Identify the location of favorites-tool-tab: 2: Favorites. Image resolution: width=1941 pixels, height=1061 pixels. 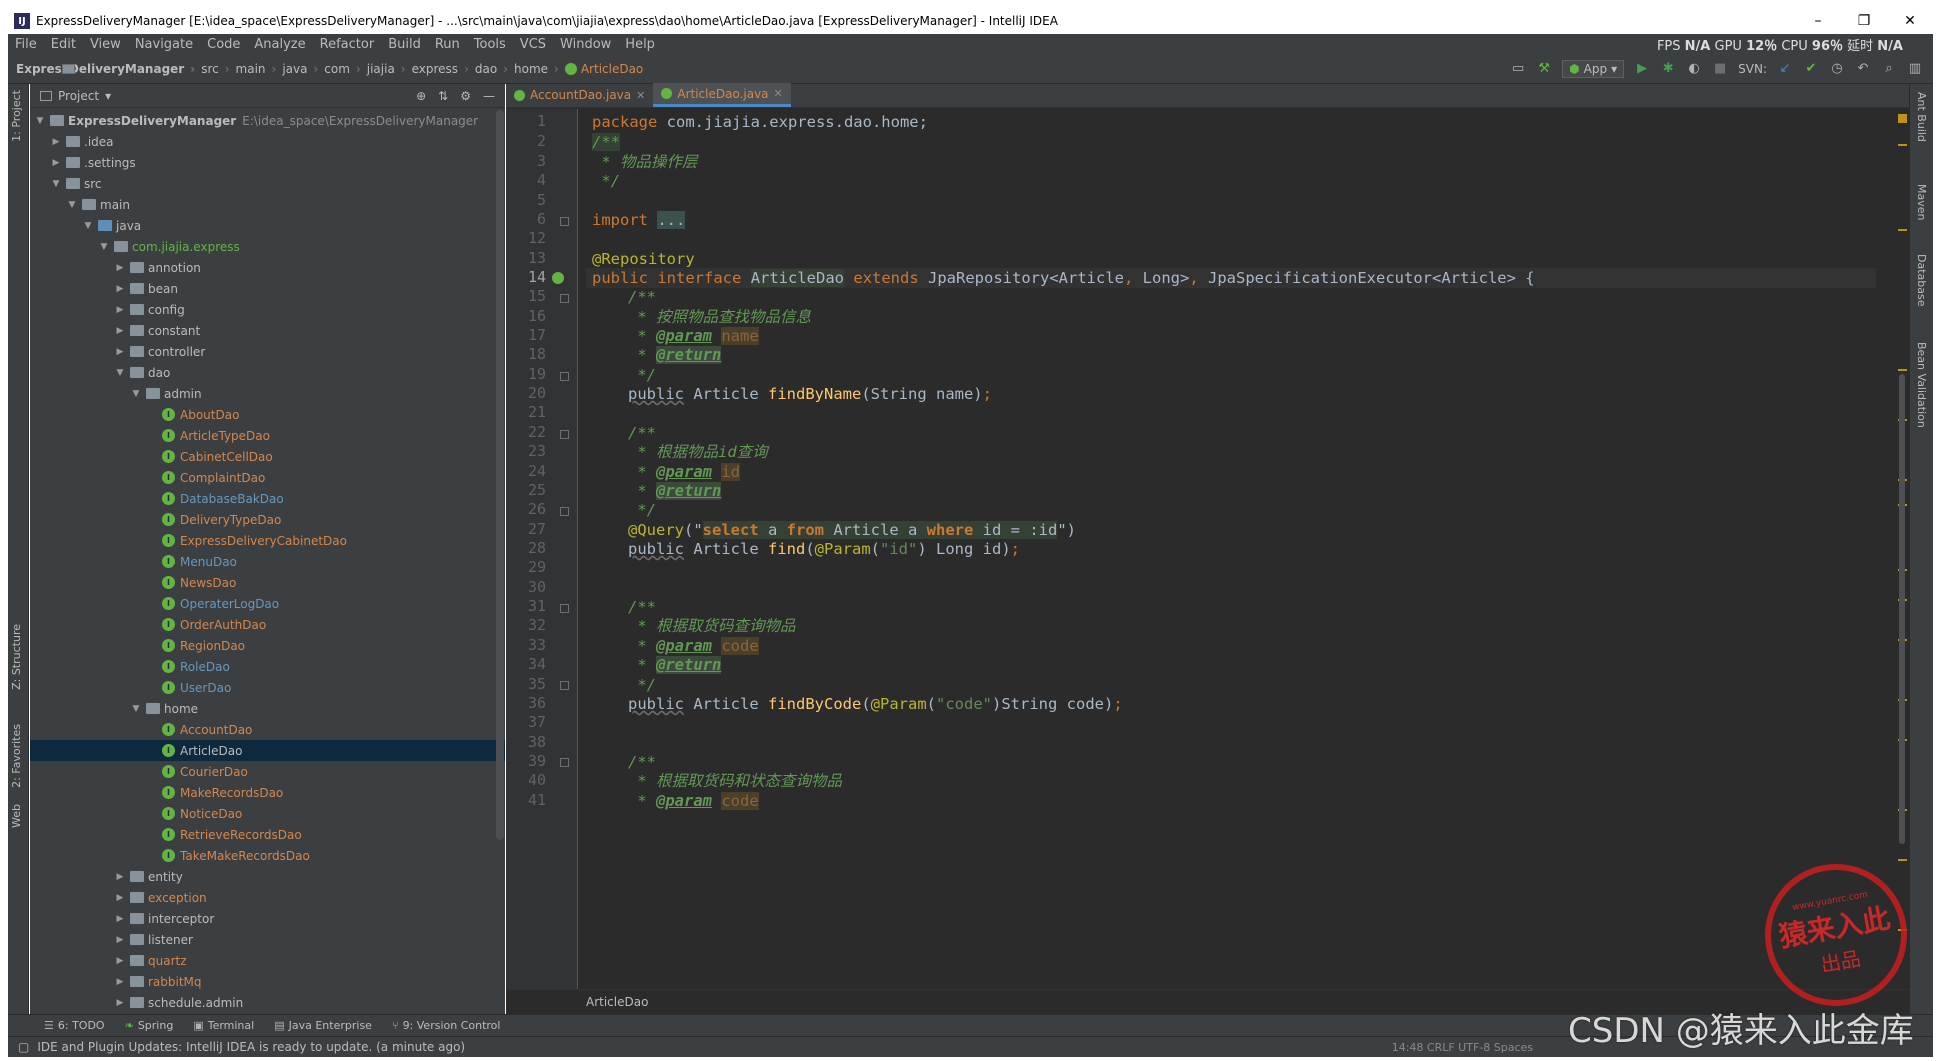
(16, 756).